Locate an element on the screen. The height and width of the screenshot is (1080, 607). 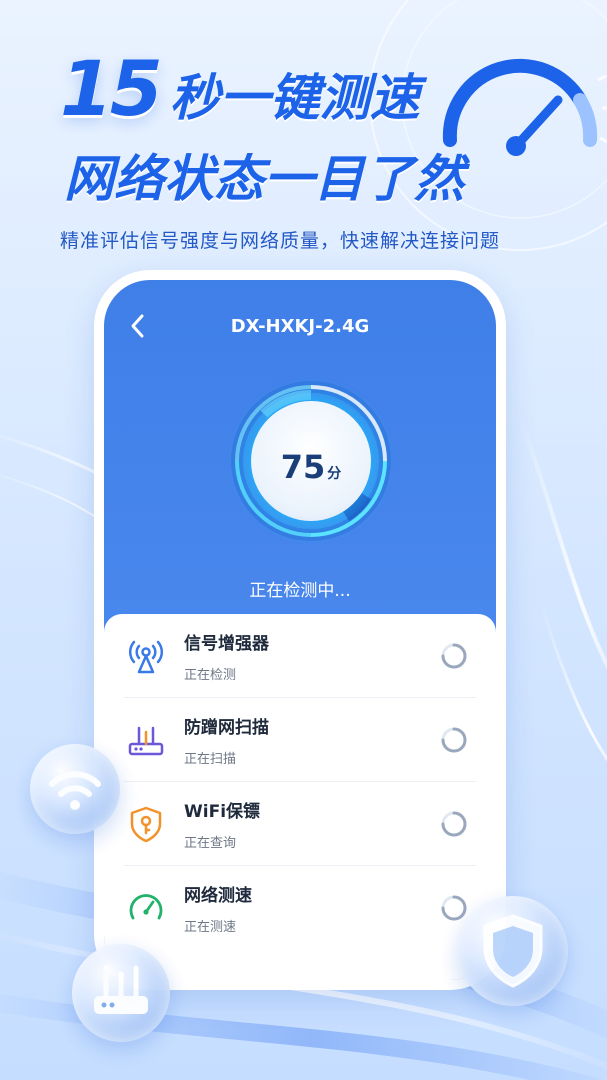
score: 75 分 is located at coordinates (311, 467).